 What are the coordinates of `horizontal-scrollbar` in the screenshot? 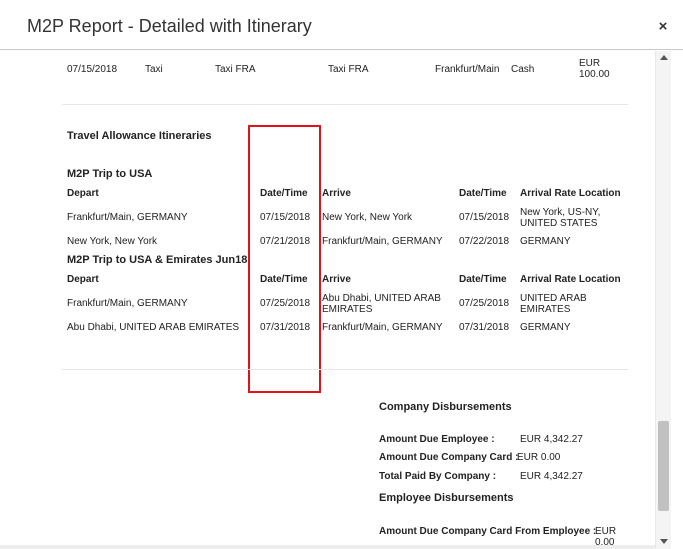 It's located at (327, 547).